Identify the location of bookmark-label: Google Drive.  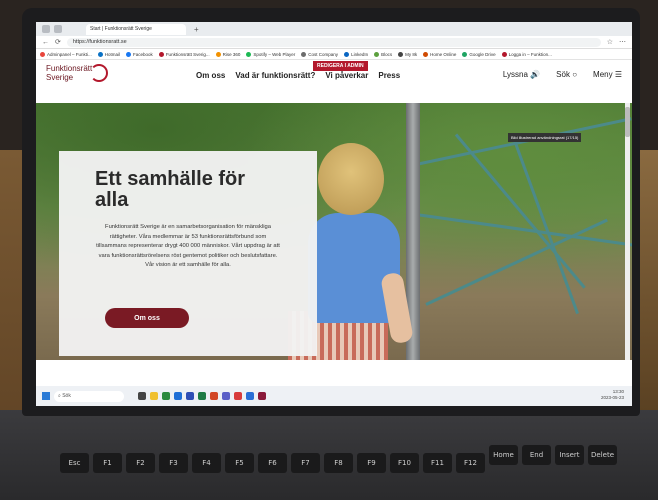
(482, 54).